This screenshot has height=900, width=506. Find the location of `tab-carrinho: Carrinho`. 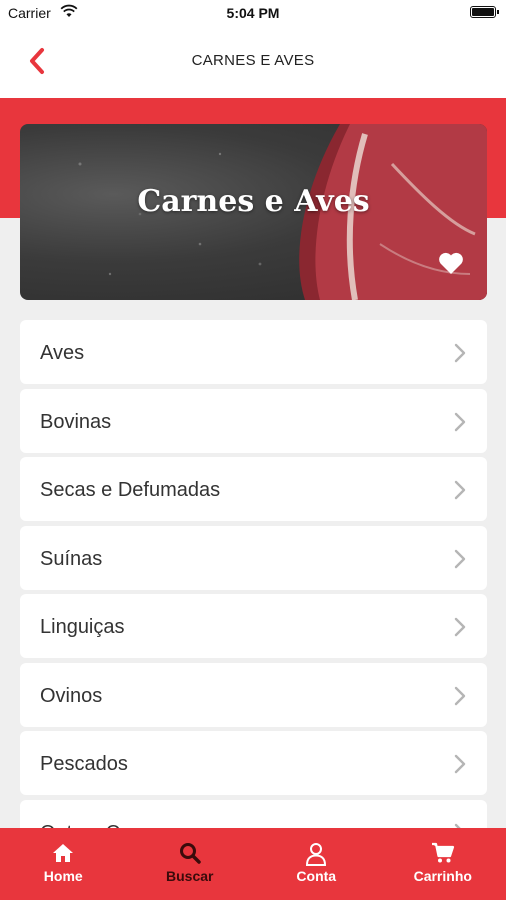

tab-carrinho: Carrinho is located at coordinates (443, 864).